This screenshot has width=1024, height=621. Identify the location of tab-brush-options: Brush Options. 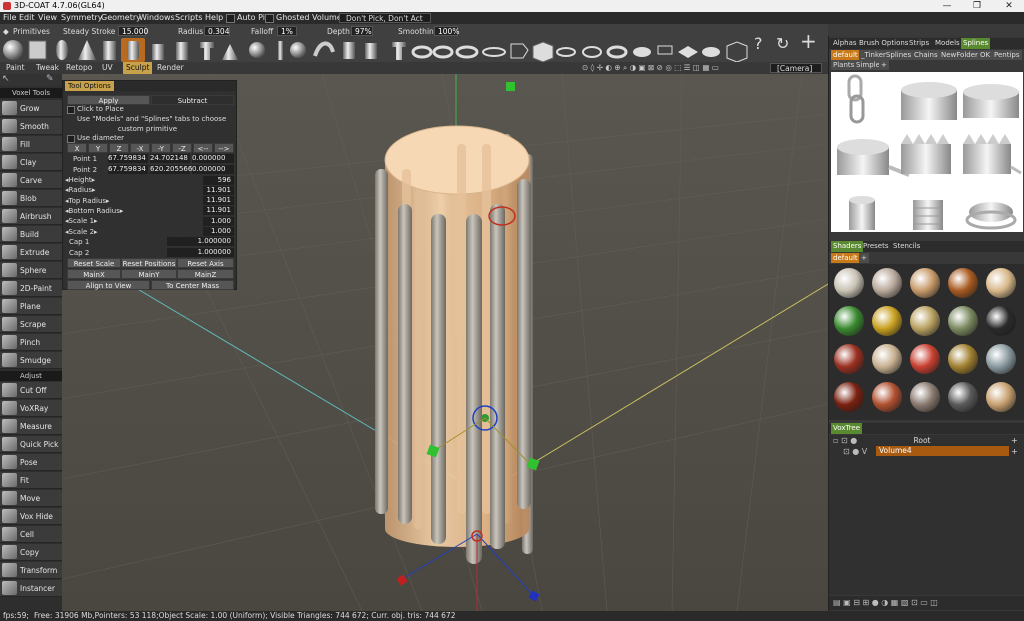
(883, 43).